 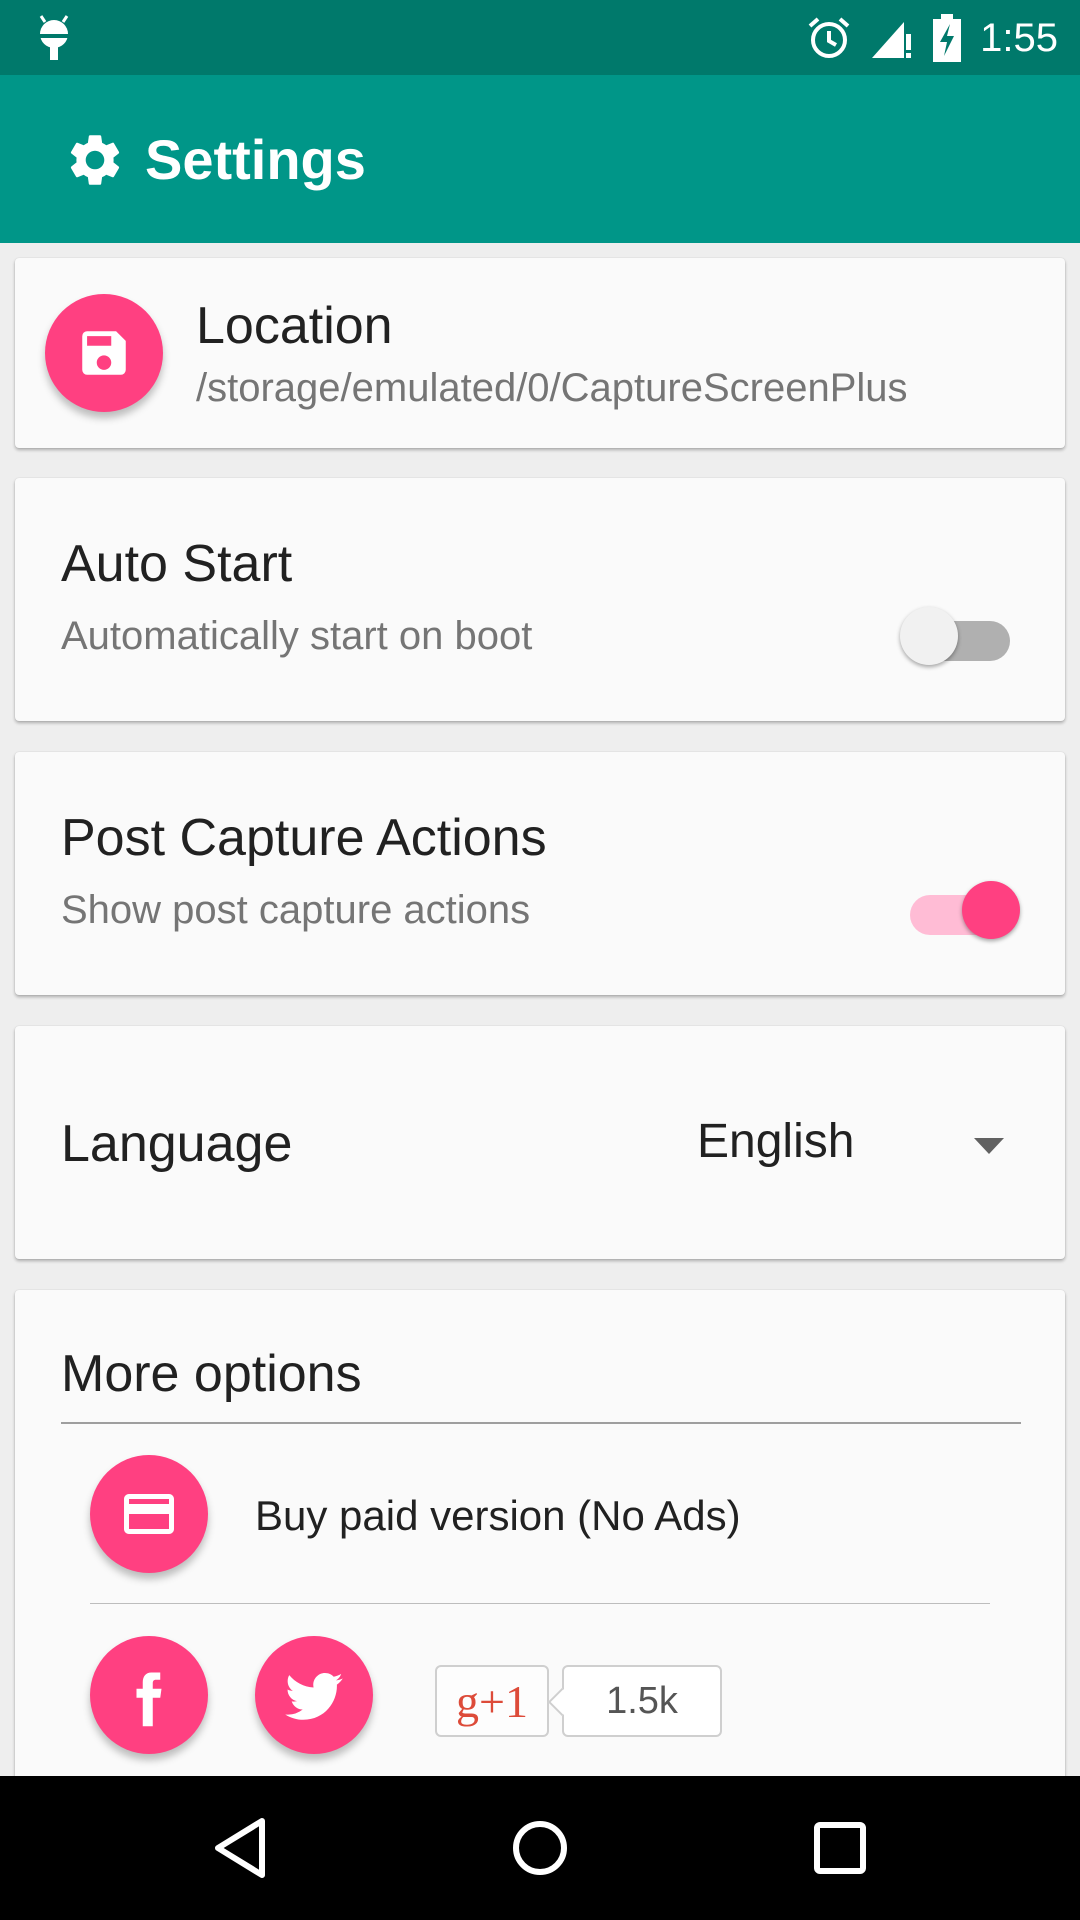 I want to click on buy-paid-label: Buy paid version (No Ads), so click(x=498, y=1515).